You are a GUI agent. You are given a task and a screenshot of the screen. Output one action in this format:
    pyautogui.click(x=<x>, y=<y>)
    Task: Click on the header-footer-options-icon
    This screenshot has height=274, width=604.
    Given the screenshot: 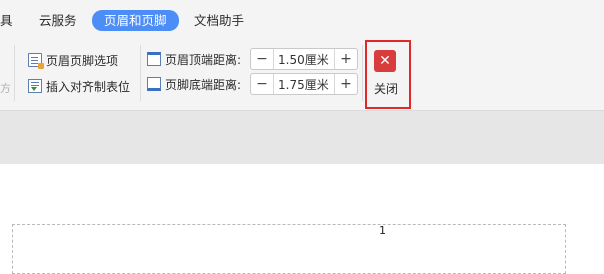 What is the action you would take?
    pyautogui.click(x=36, y=61)
    